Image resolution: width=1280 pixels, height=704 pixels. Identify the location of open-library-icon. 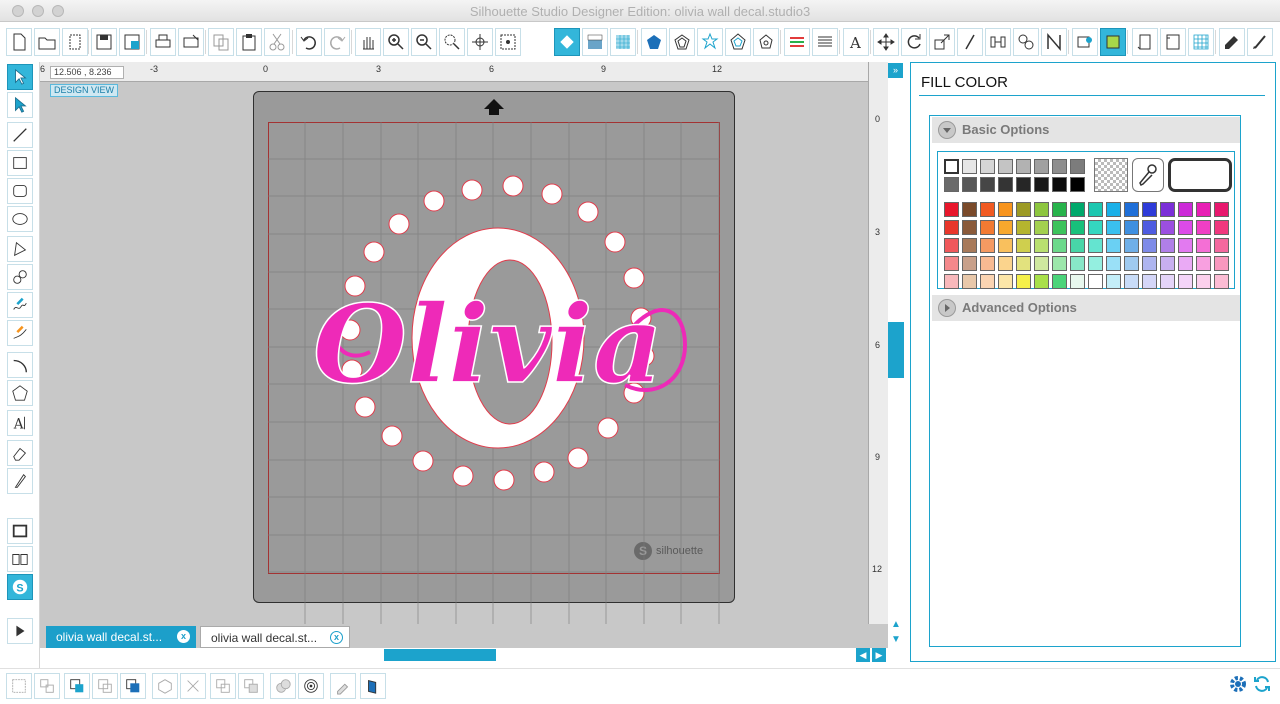
(75, 42).